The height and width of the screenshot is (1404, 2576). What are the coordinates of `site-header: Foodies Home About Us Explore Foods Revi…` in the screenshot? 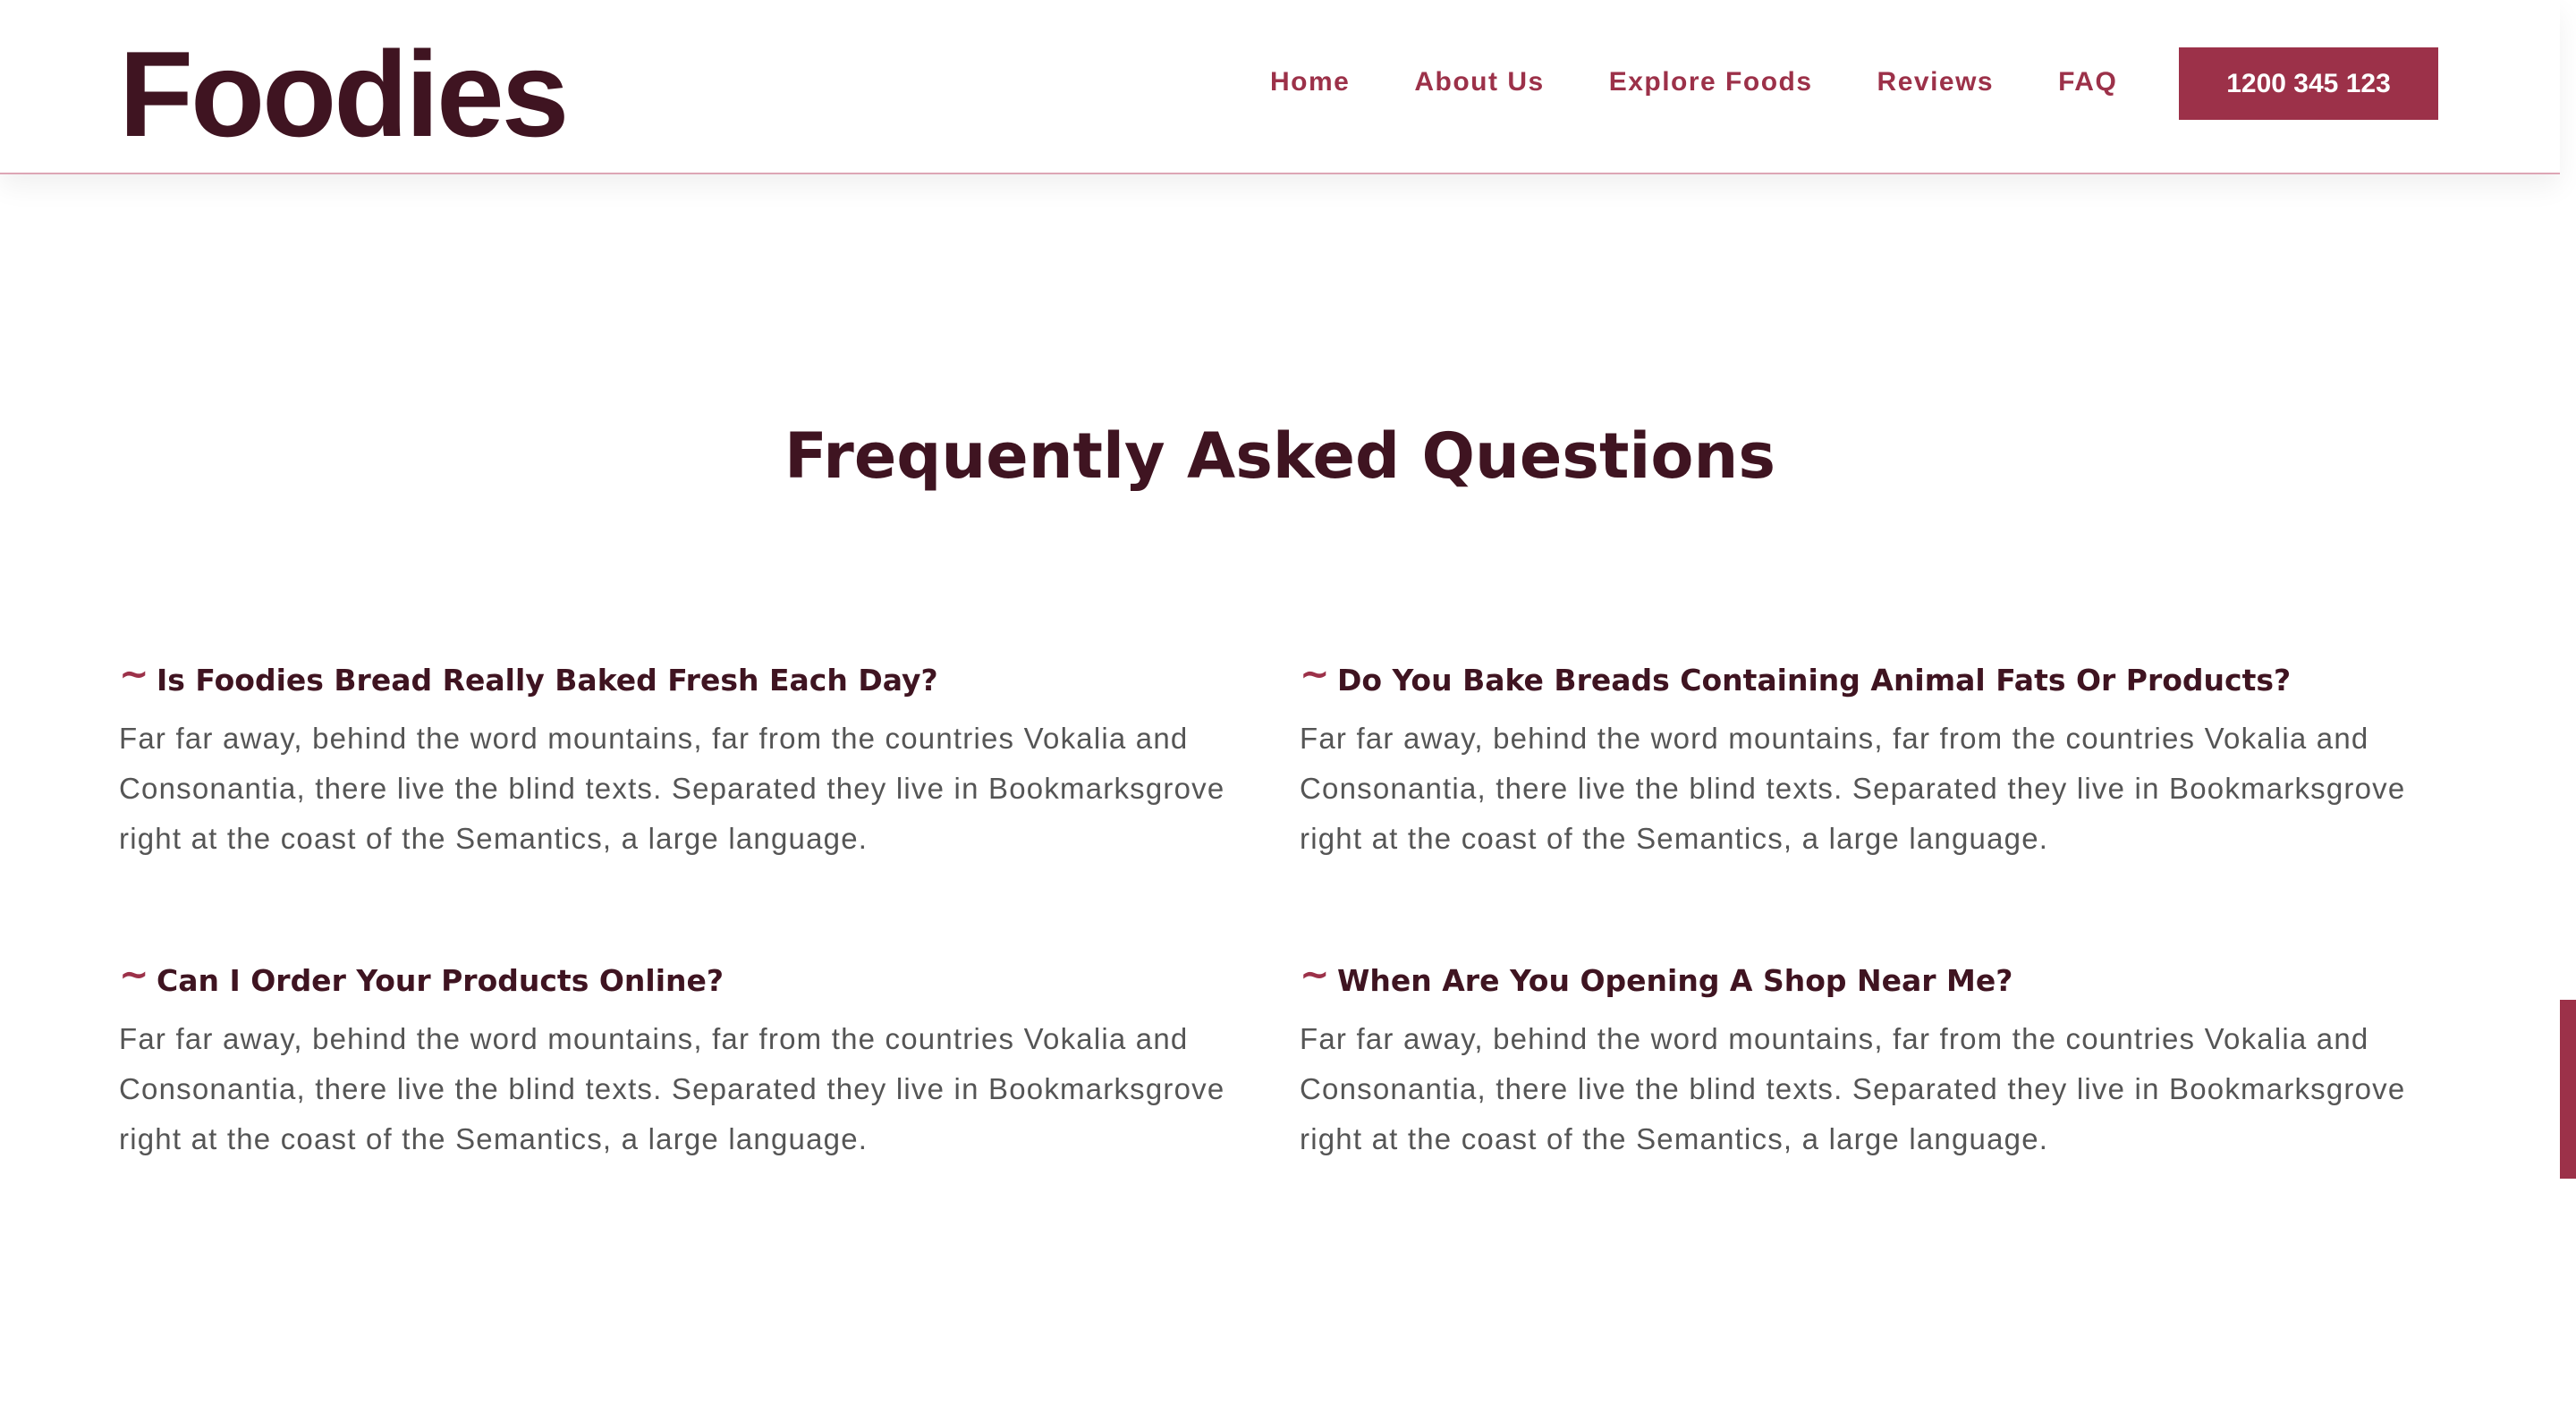 It's located at (1280, 87).